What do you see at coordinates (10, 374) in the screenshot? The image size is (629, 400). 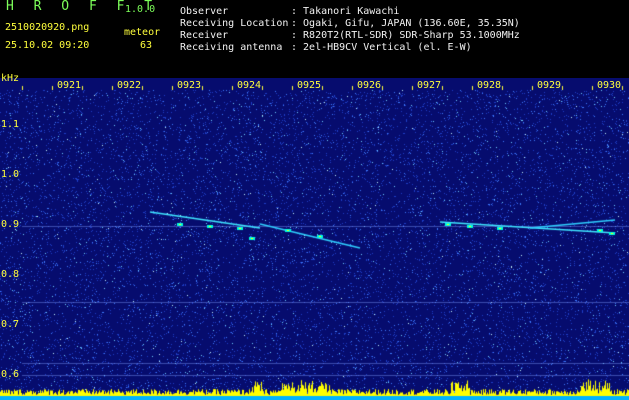 I see `freq-tick-0-6: 0.6` at bounding box center [10, 374].